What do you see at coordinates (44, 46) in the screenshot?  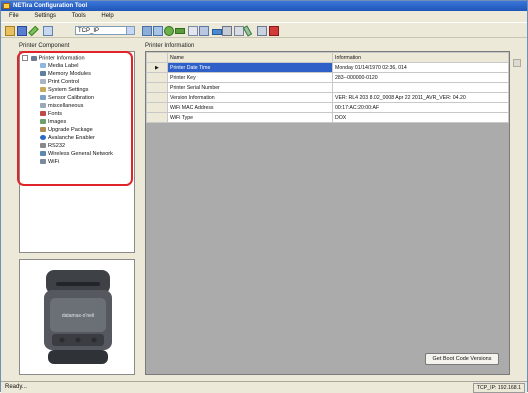 I see `printer-component-label: Printer Component` at bounding box center [44, 46].